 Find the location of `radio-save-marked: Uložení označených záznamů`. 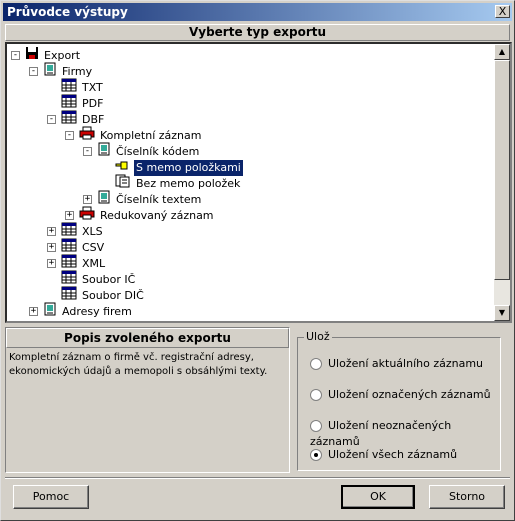

radio-save-marked: Uložení označených záznamů is located at coordinates (400, 395).